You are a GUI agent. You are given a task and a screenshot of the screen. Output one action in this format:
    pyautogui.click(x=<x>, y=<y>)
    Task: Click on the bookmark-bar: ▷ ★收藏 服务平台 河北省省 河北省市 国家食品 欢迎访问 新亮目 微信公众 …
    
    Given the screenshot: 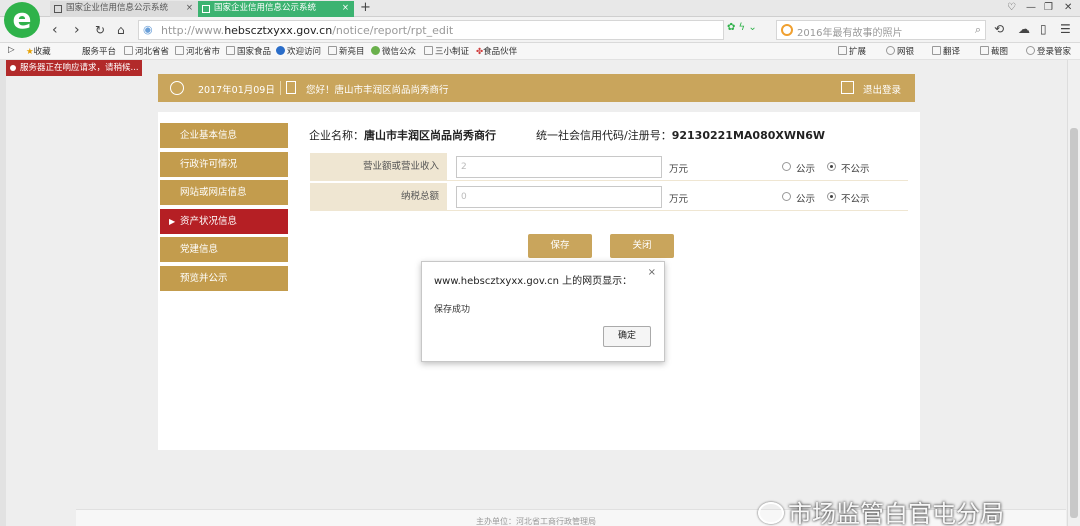 What is the action you would take?
    pyautogui.click(x=540, y=51)
    